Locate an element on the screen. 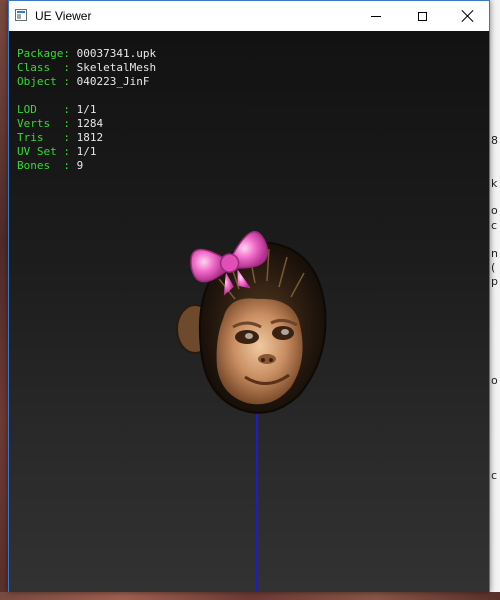  info-tris: Tris : 1812 is located at coordinates (60, 138).